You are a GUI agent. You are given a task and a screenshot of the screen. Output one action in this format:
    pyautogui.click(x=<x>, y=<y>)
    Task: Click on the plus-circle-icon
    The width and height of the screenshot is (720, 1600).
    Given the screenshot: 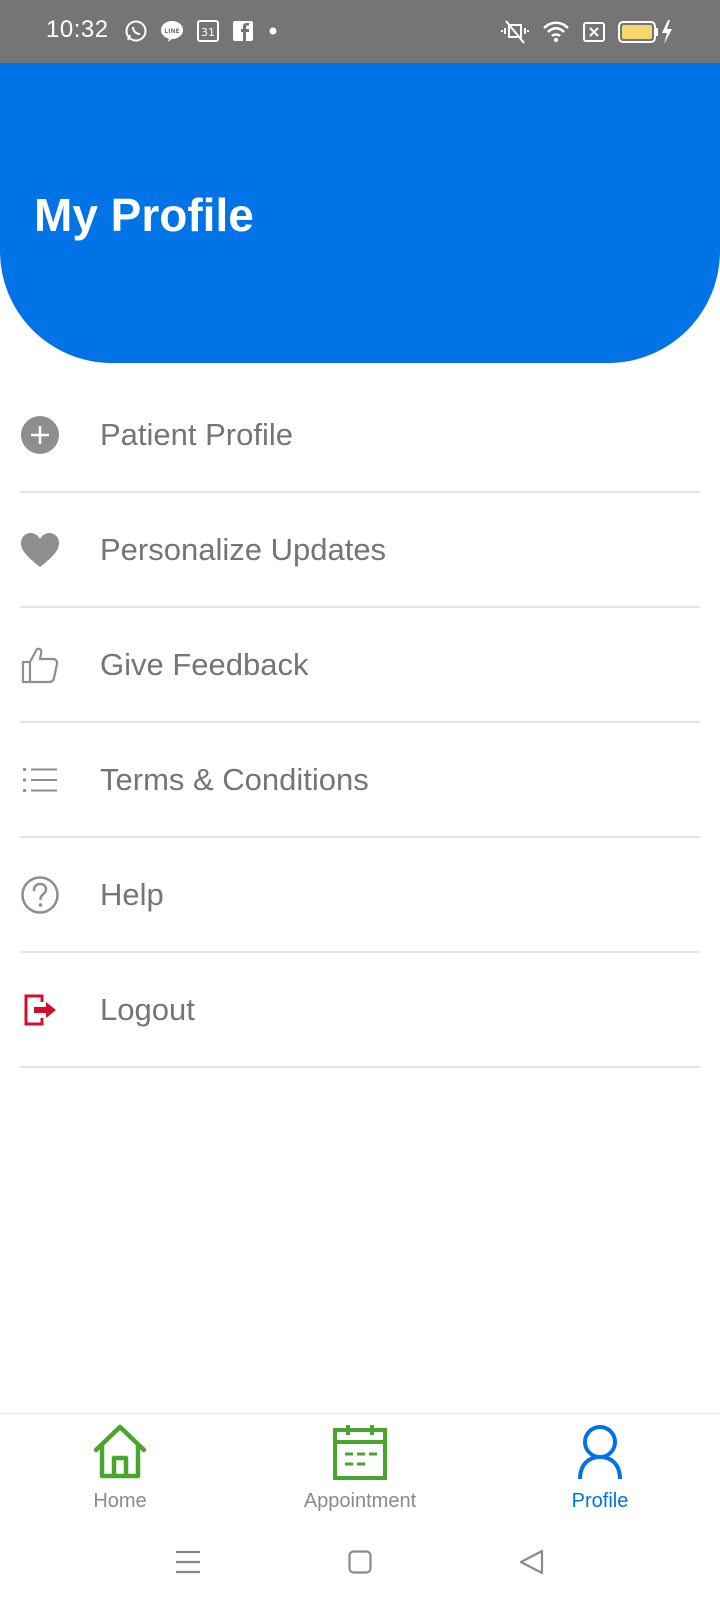 What is the action you would take?
    pyautogui.click(x=40, y=435)
    